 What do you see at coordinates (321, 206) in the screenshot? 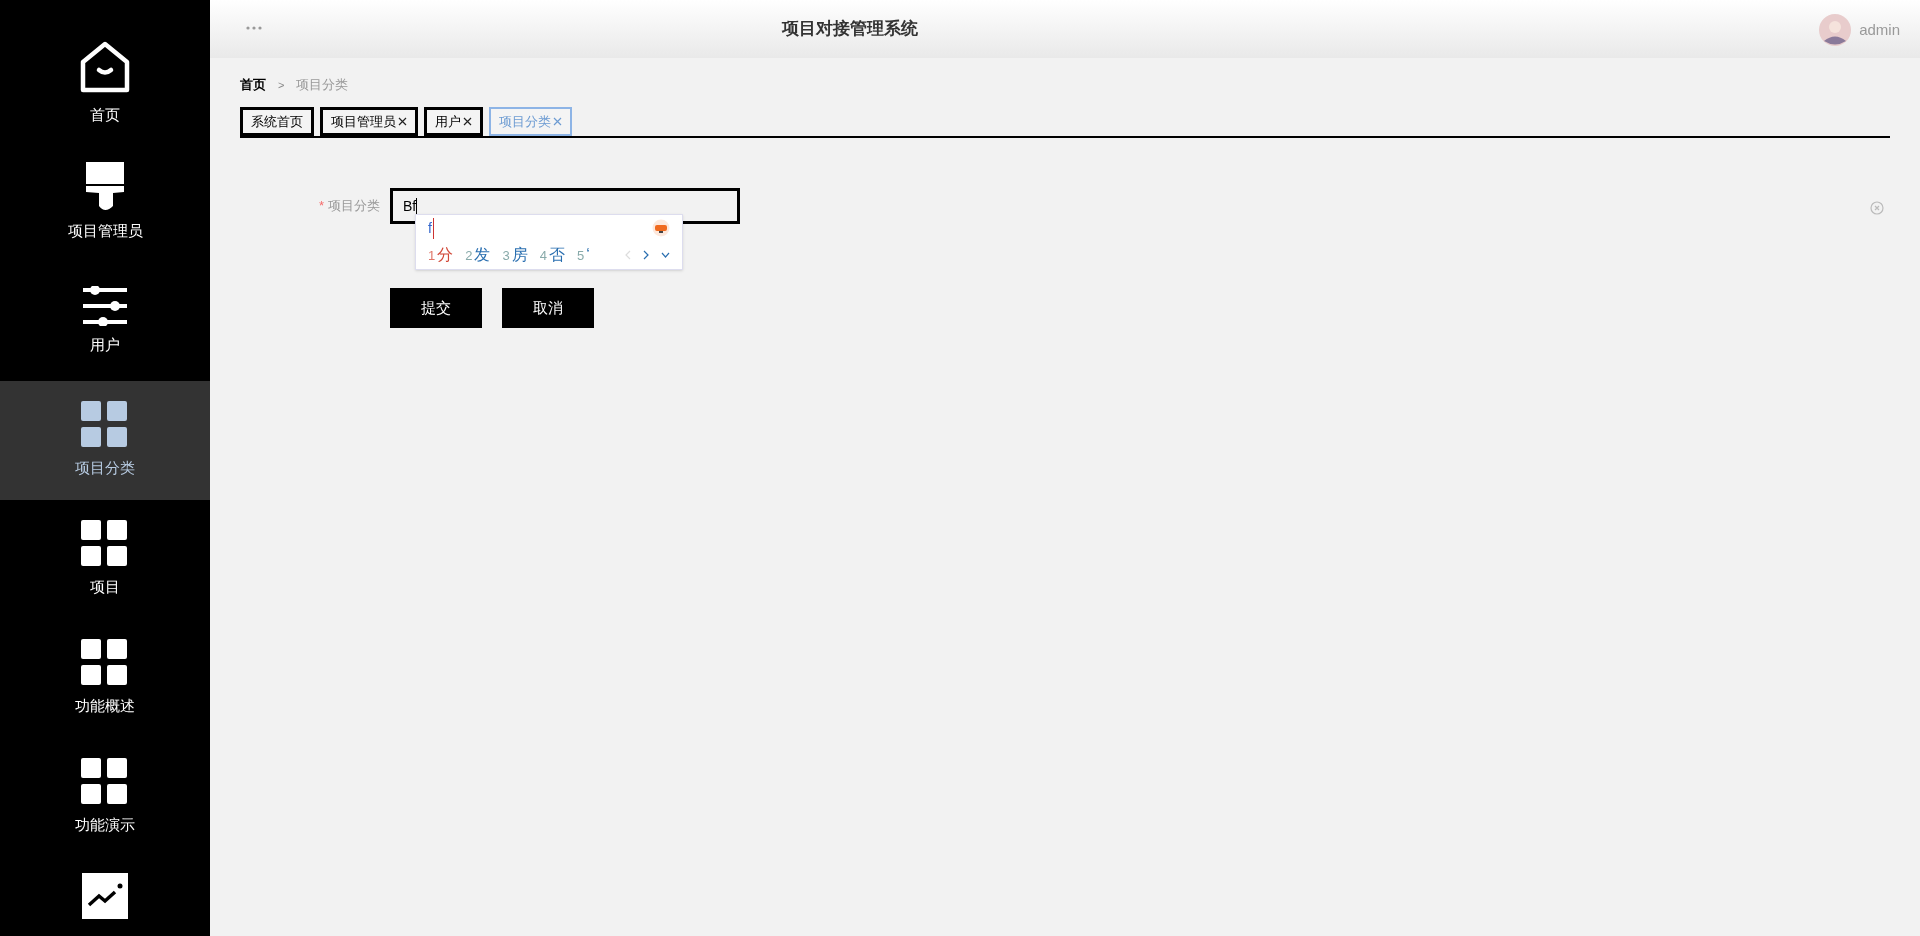
I see `required-mark: *` at bounding box center [321, 206].